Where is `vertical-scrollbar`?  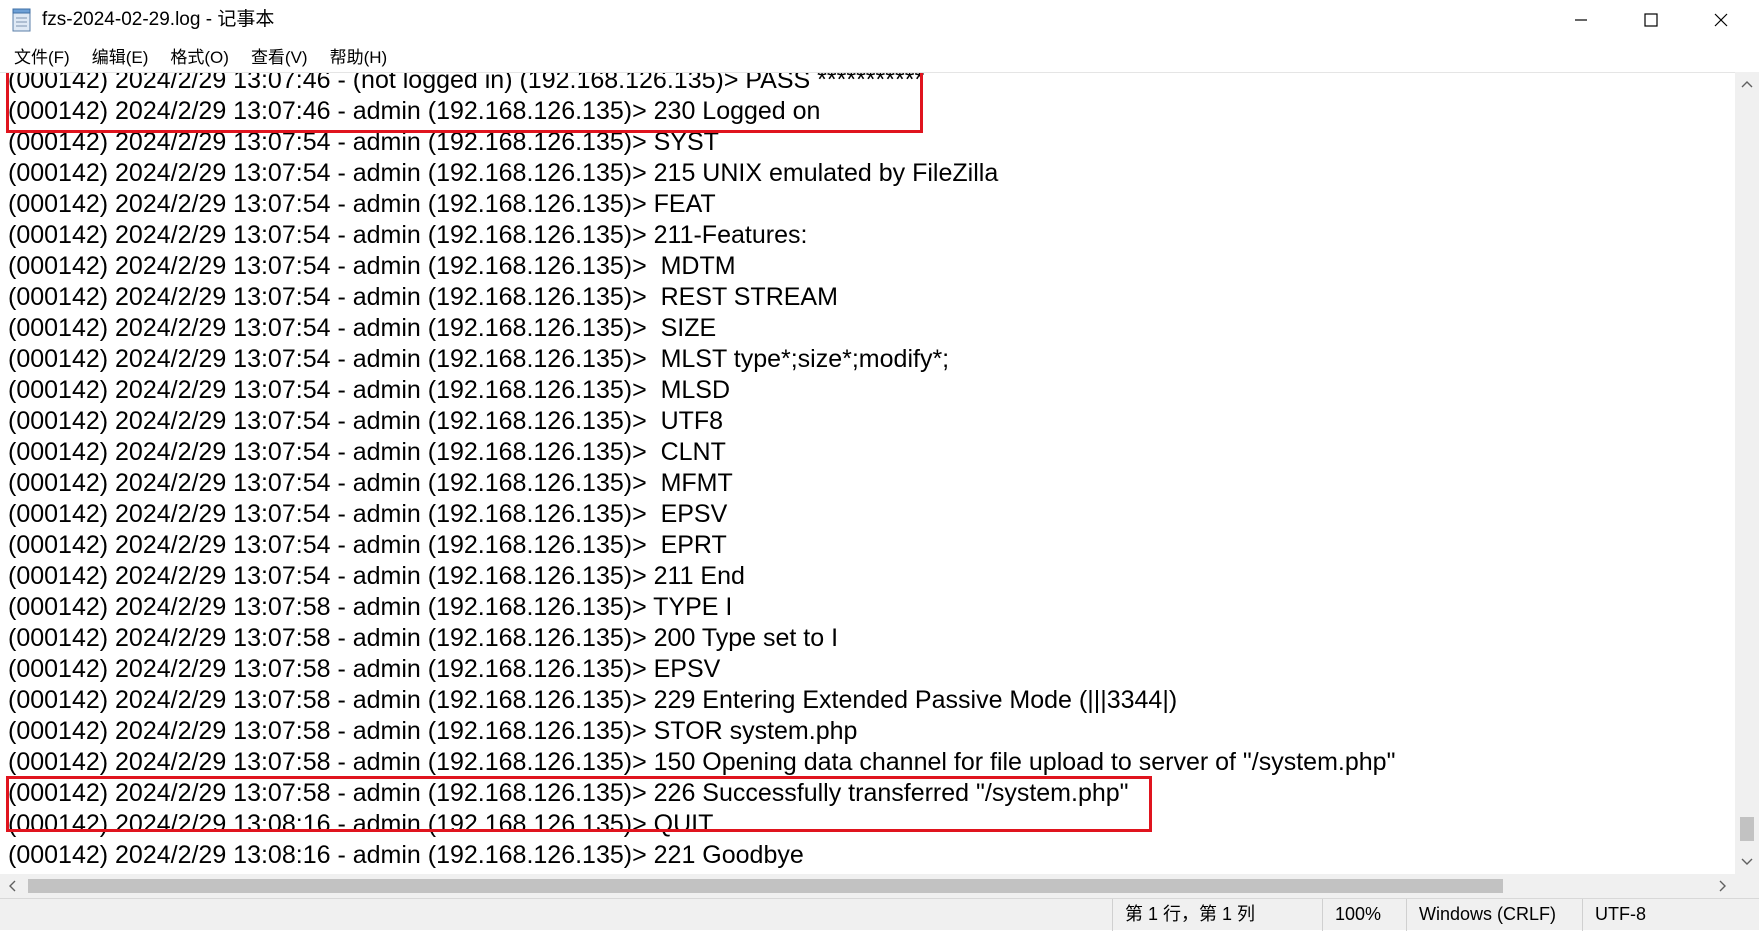
vertical-scrollbar is located at coordinates (1747, 473).